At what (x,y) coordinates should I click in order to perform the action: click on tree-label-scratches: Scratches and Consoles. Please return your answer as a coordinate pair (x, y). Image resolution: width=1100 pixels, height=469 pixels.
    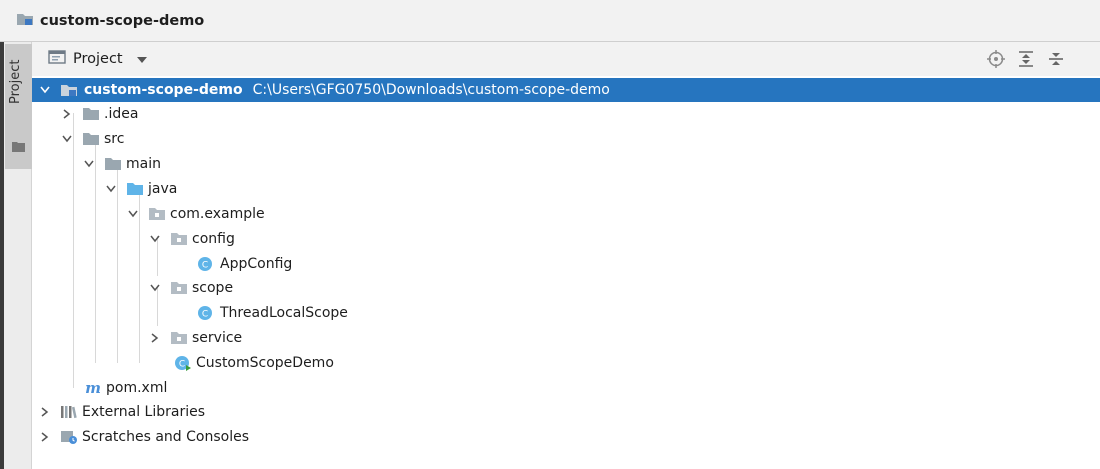
    Looking at the image, I should click on (165, 437).